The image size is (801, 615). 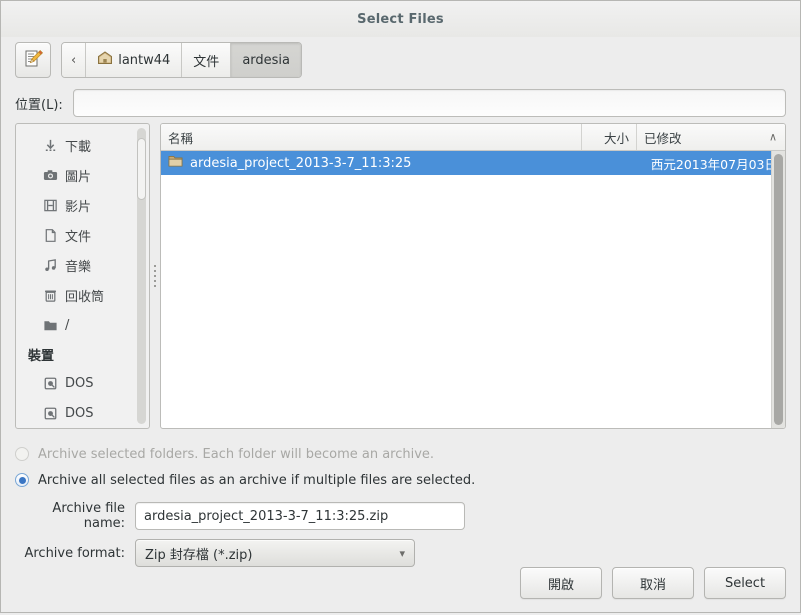 What do you see at coordinates (653, 583) in the screenshot?
I see `cancel-button: 取消` at bounding box center [653, 583].